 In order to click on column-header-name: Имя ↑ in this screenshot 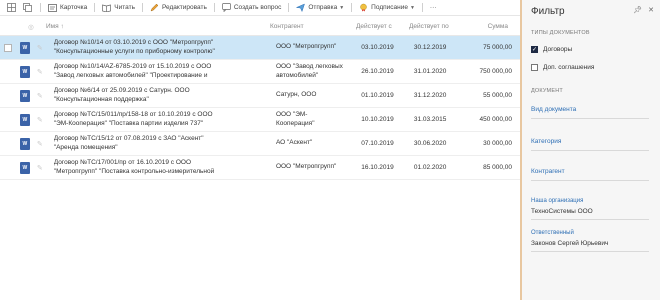, I will do `click(153, 26)`.